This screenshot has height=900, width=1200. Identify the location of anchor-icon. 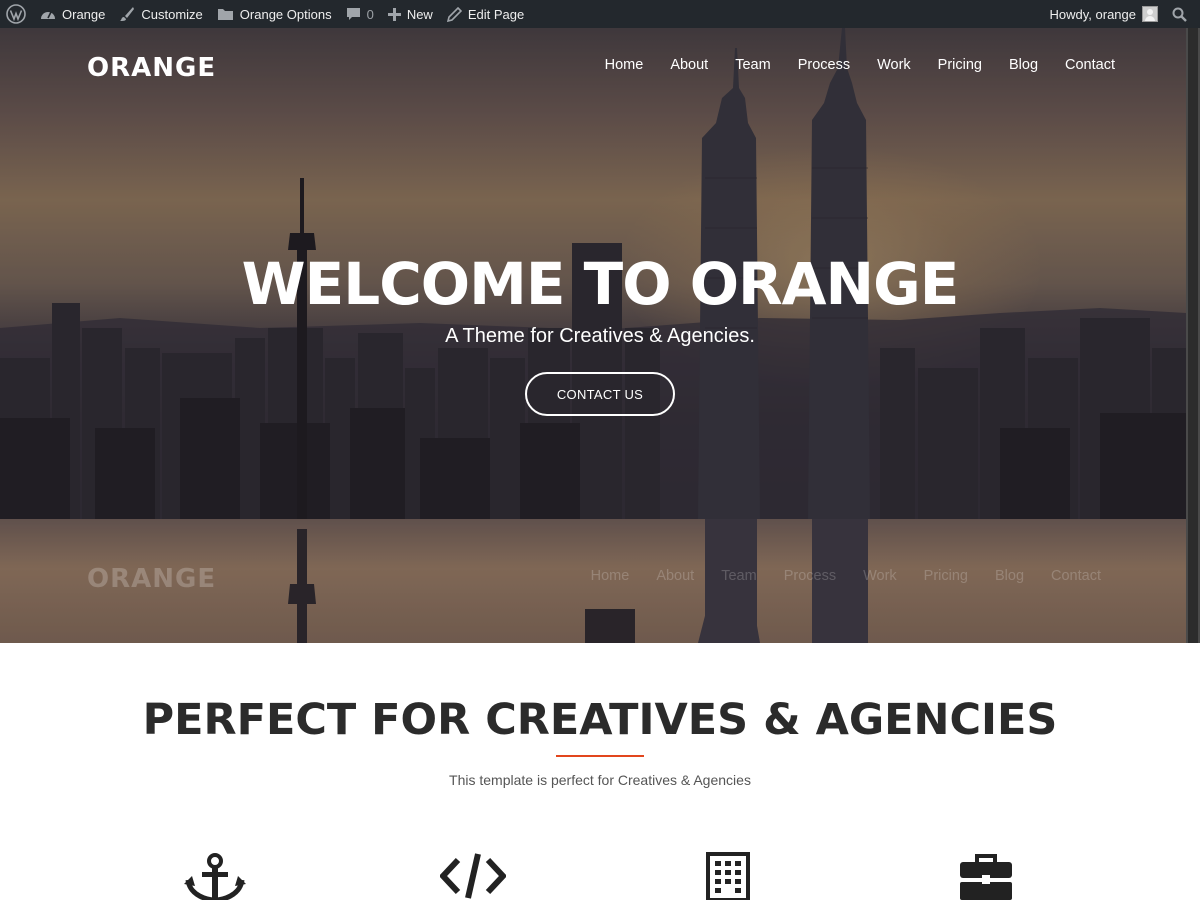
(215, 876).